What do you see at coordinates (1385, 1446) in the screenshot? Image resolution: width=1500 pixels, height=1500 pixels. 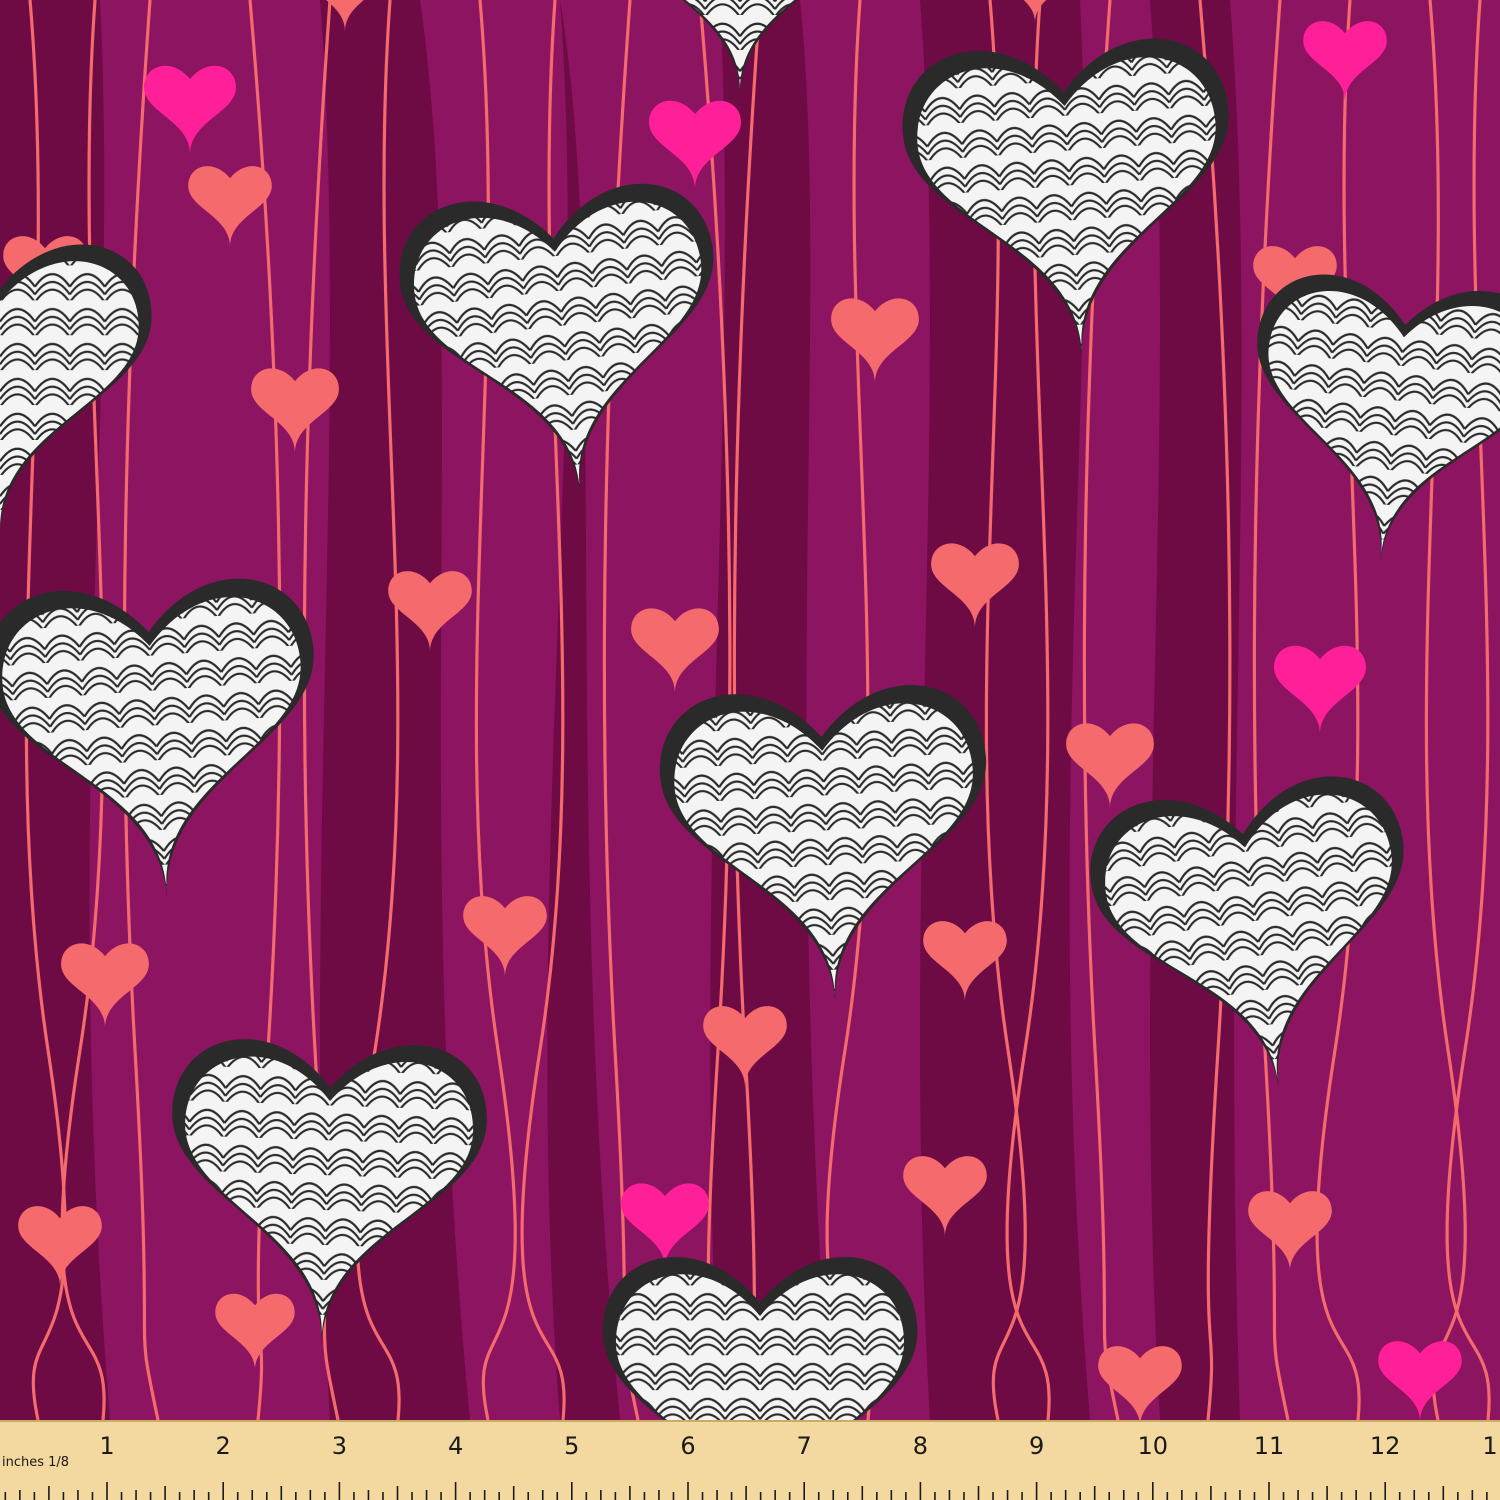 I see `ruler-label: 12` at bounding box center [1385, 1446].